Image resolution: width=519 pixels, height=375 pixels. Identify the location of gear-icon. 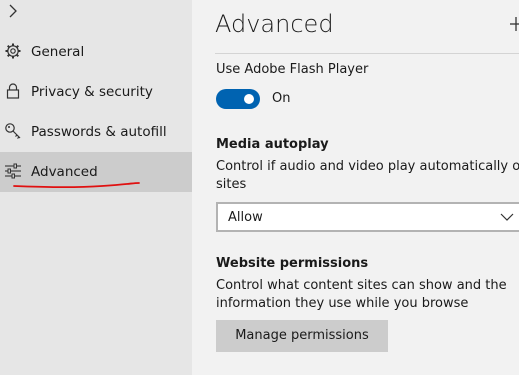
(13, 51).